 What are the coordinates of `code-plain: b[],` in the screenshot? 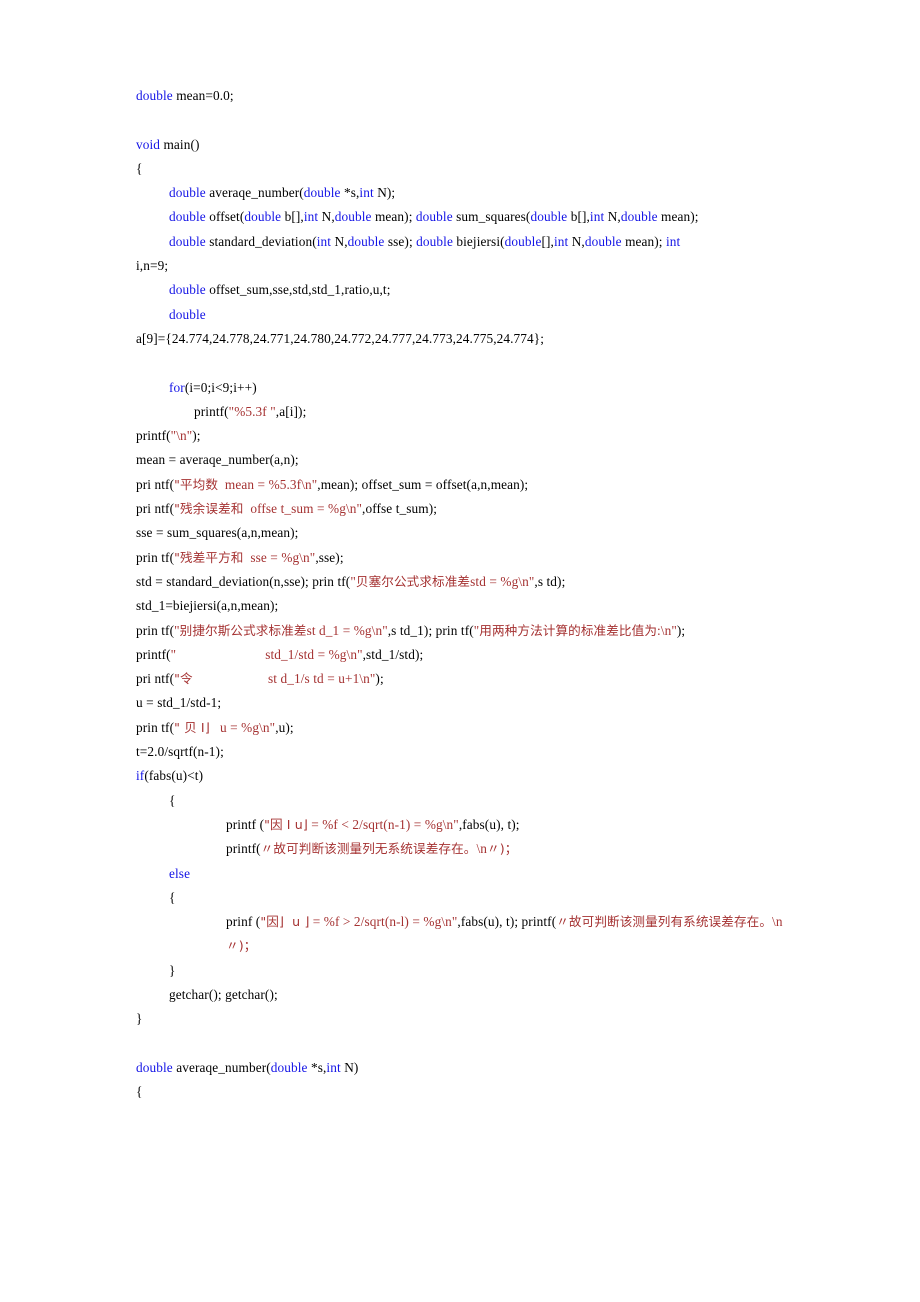 It's located at (578, 217).